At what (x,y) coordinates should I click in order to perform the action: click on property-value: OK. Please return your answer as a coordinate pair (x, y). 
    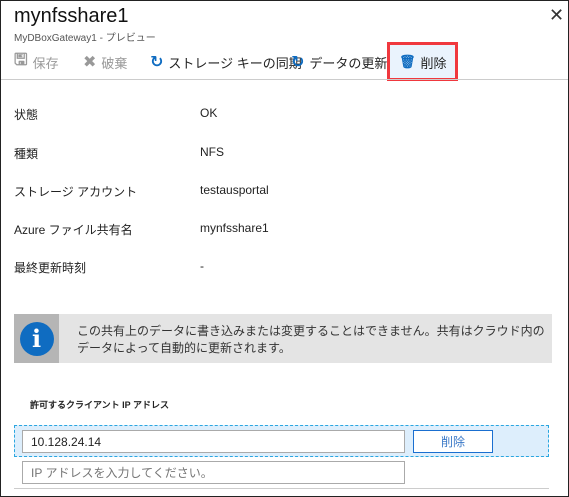
    Looking at the image, I should click on (209, 113).